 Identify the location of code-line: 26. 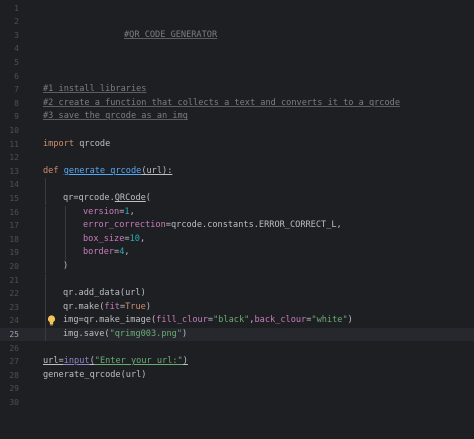
(237, 349).